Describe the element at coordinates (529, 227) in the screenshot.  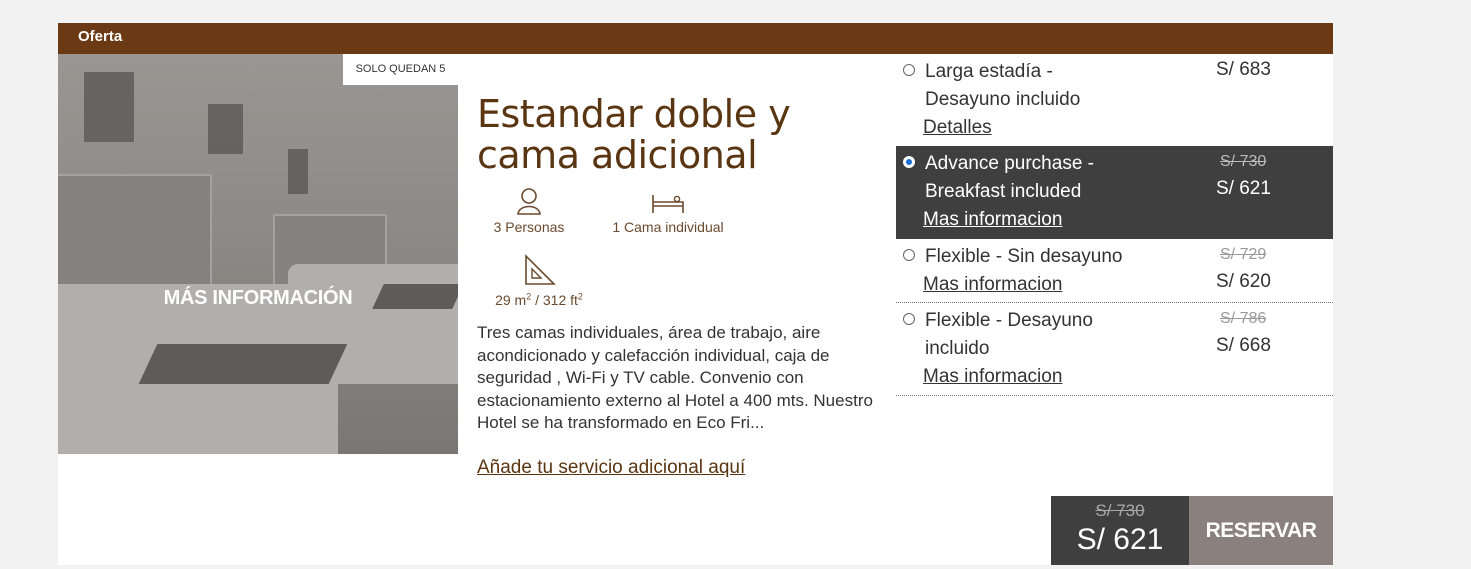
I see `persons-label: 3 Personas` at that location.